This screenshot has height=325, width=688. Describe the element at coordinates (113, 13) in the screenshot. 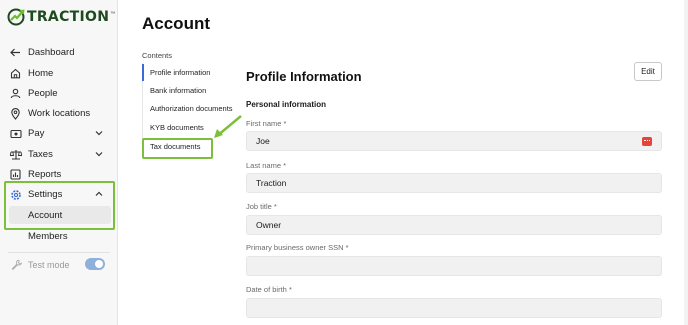

I see `logo-trademark: ™` at that location.